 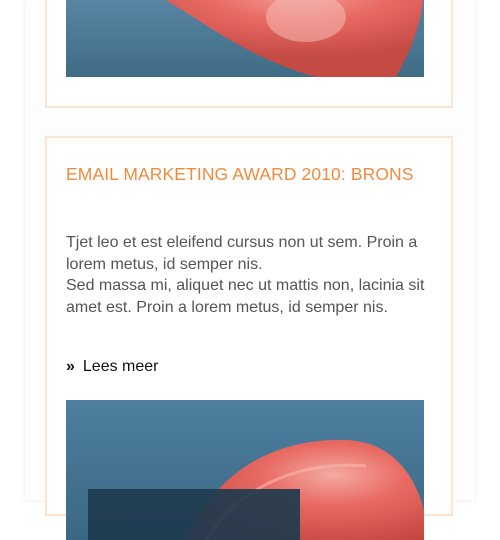 I want to click on double-chevron-right-icon: », so click(x=70, y=366).